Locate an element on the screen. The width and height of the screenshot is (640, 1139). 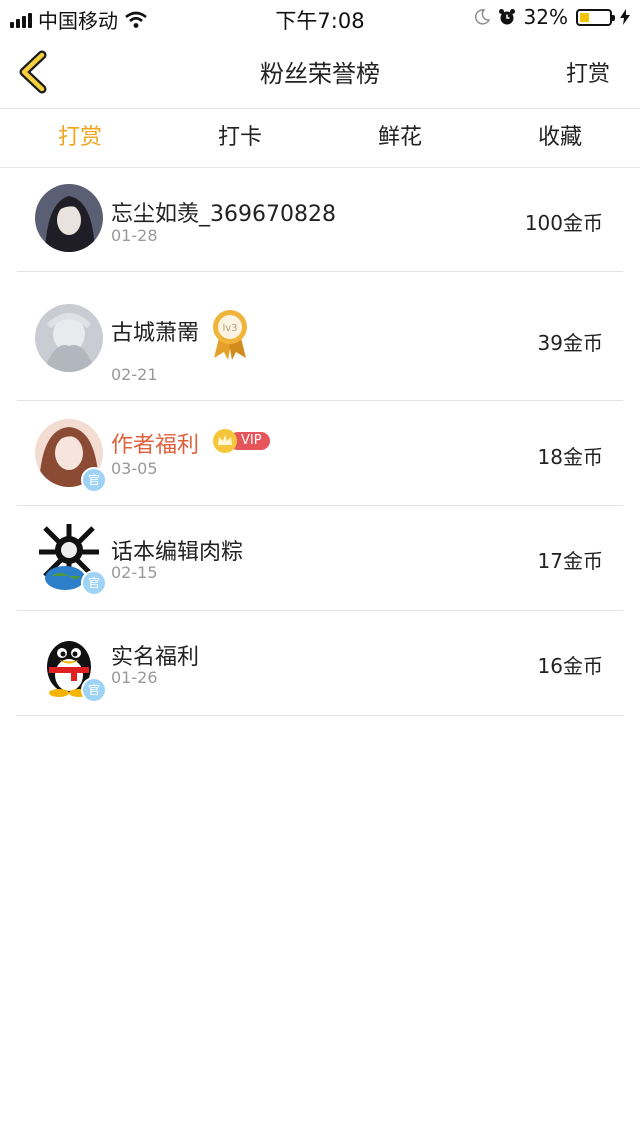
user-name: 话本编辑肉粽 is located at coordinates (177, 550).